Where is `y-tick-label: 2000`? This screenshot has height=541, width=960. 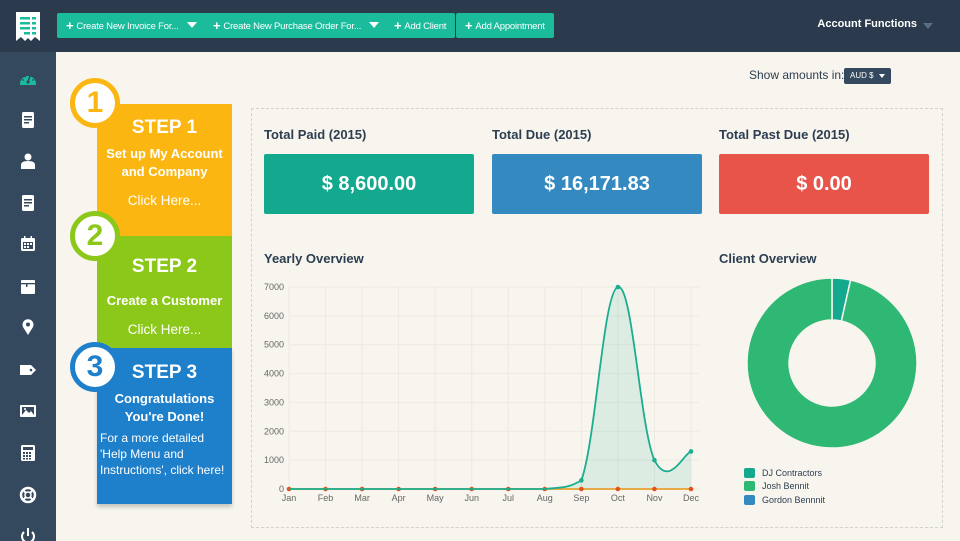 y-tick-label: 2000 is located at coordinates (274, 431).